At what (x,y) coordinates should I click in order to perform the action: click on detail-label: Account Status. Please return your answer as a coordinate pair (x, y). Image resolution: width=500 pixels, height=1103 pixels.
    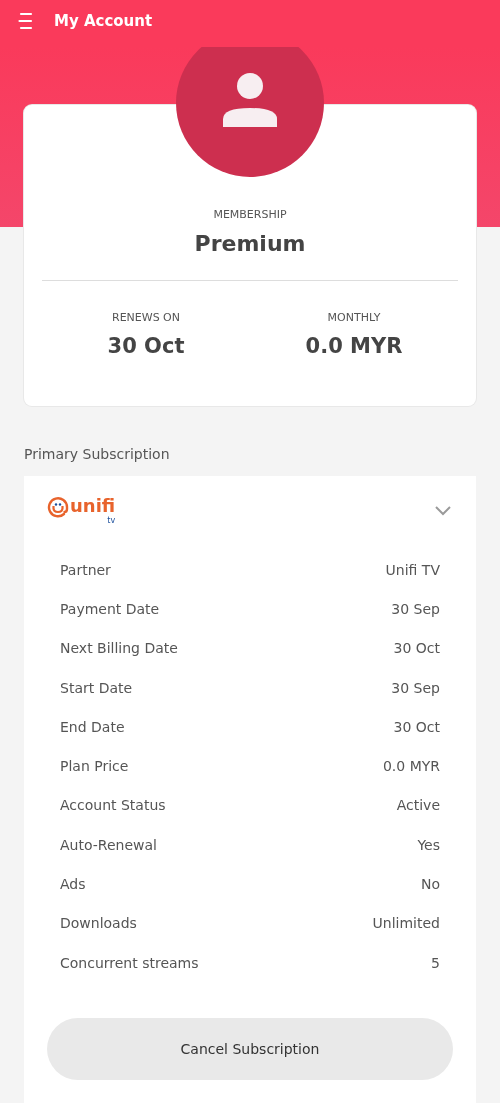
    Looking at the image, I should click on (113, 805).